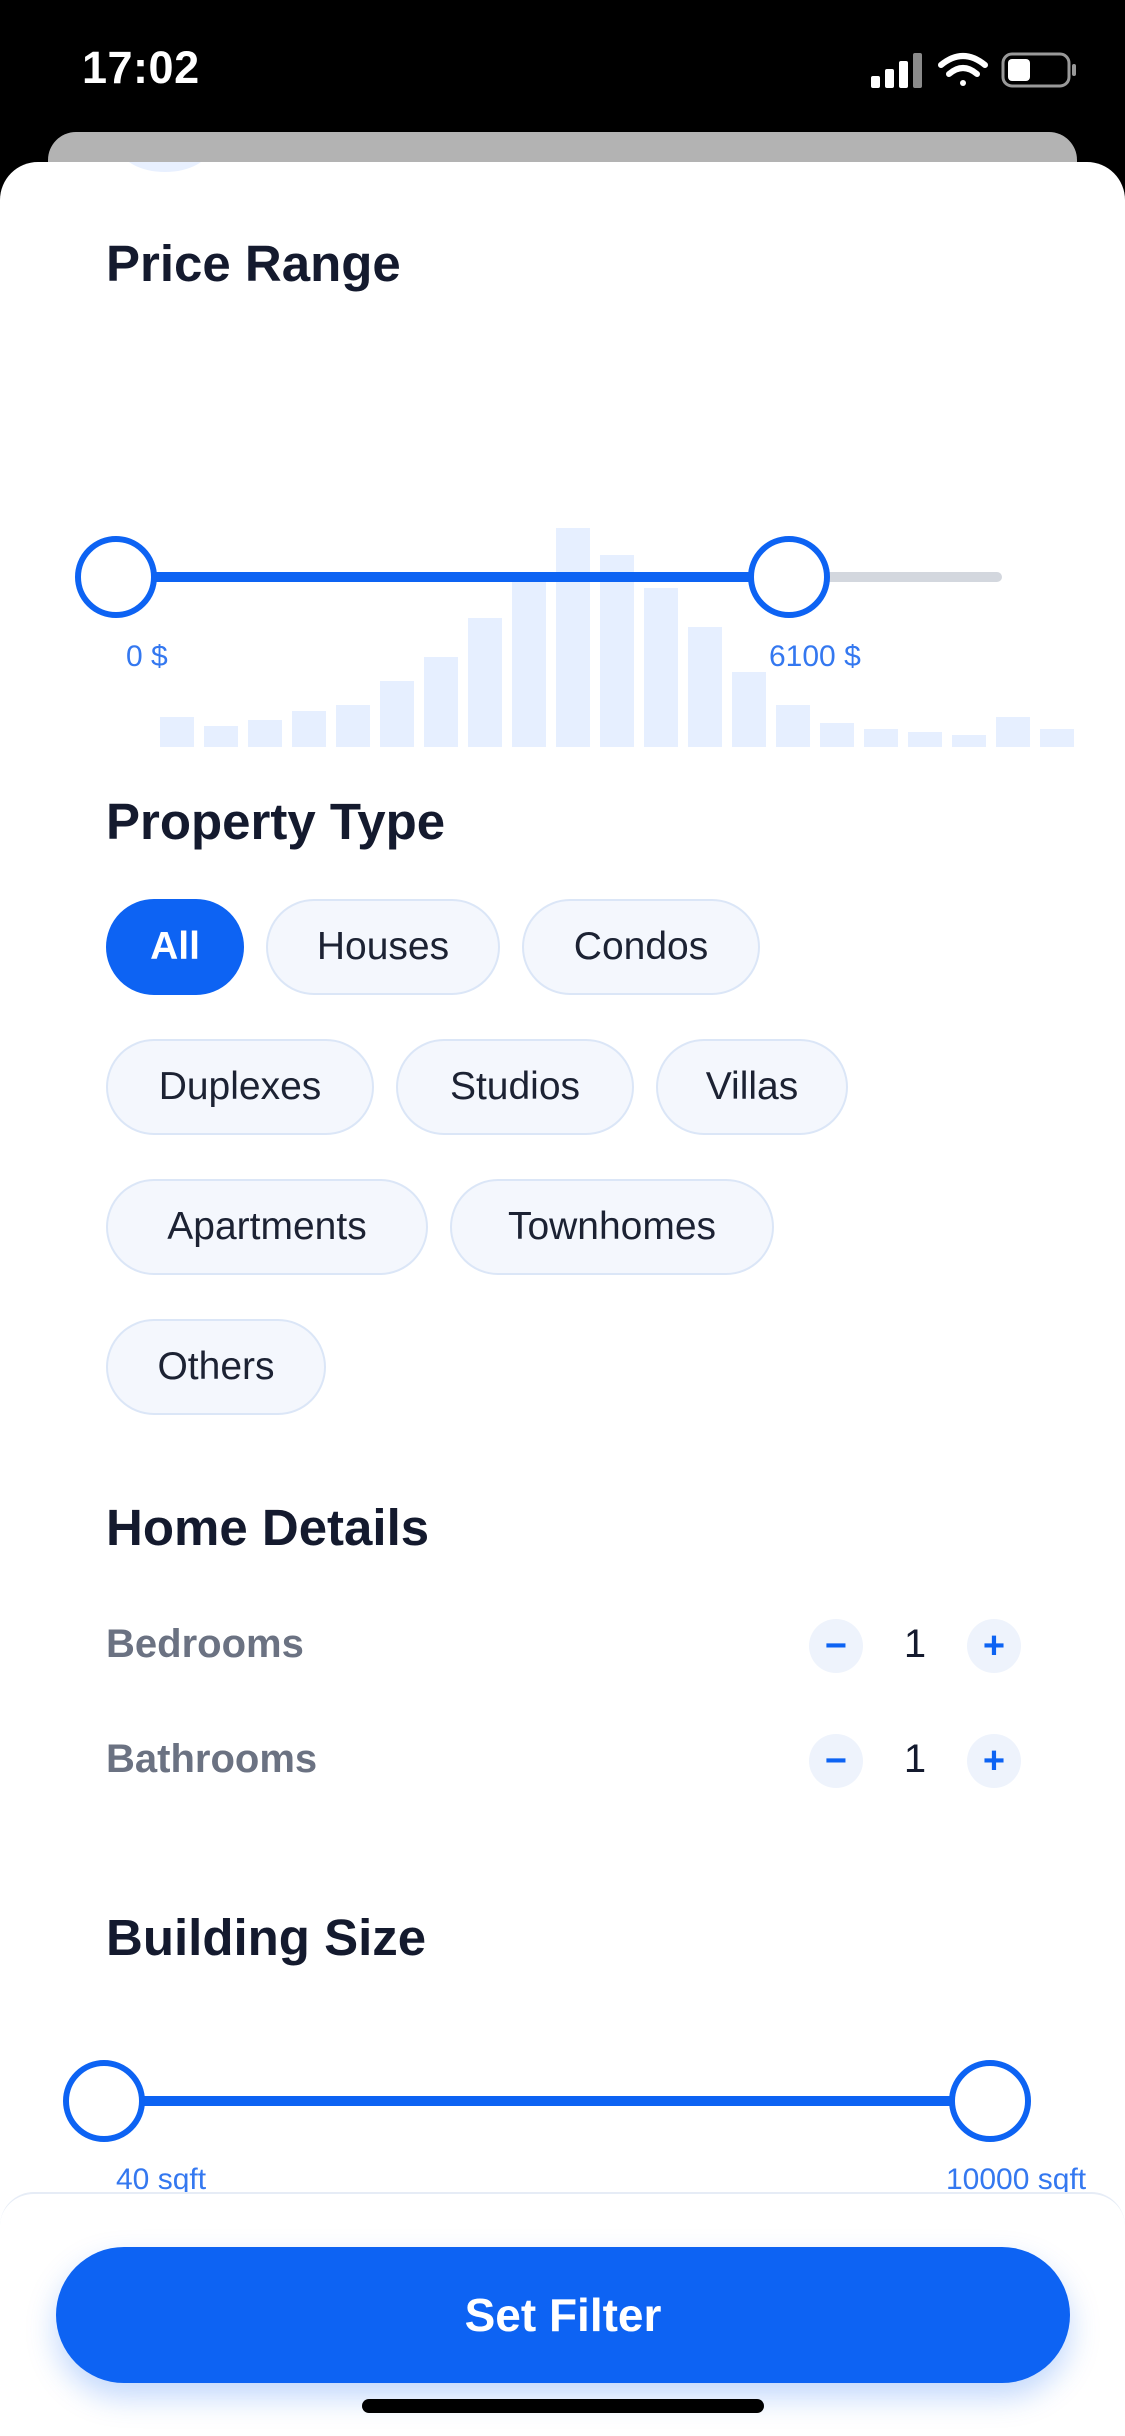 The height and width of the screenshot is (2436, 1125). Describe the element at coordinates (175, 947) in the screenshot. I see `chip-all: All` at that location.